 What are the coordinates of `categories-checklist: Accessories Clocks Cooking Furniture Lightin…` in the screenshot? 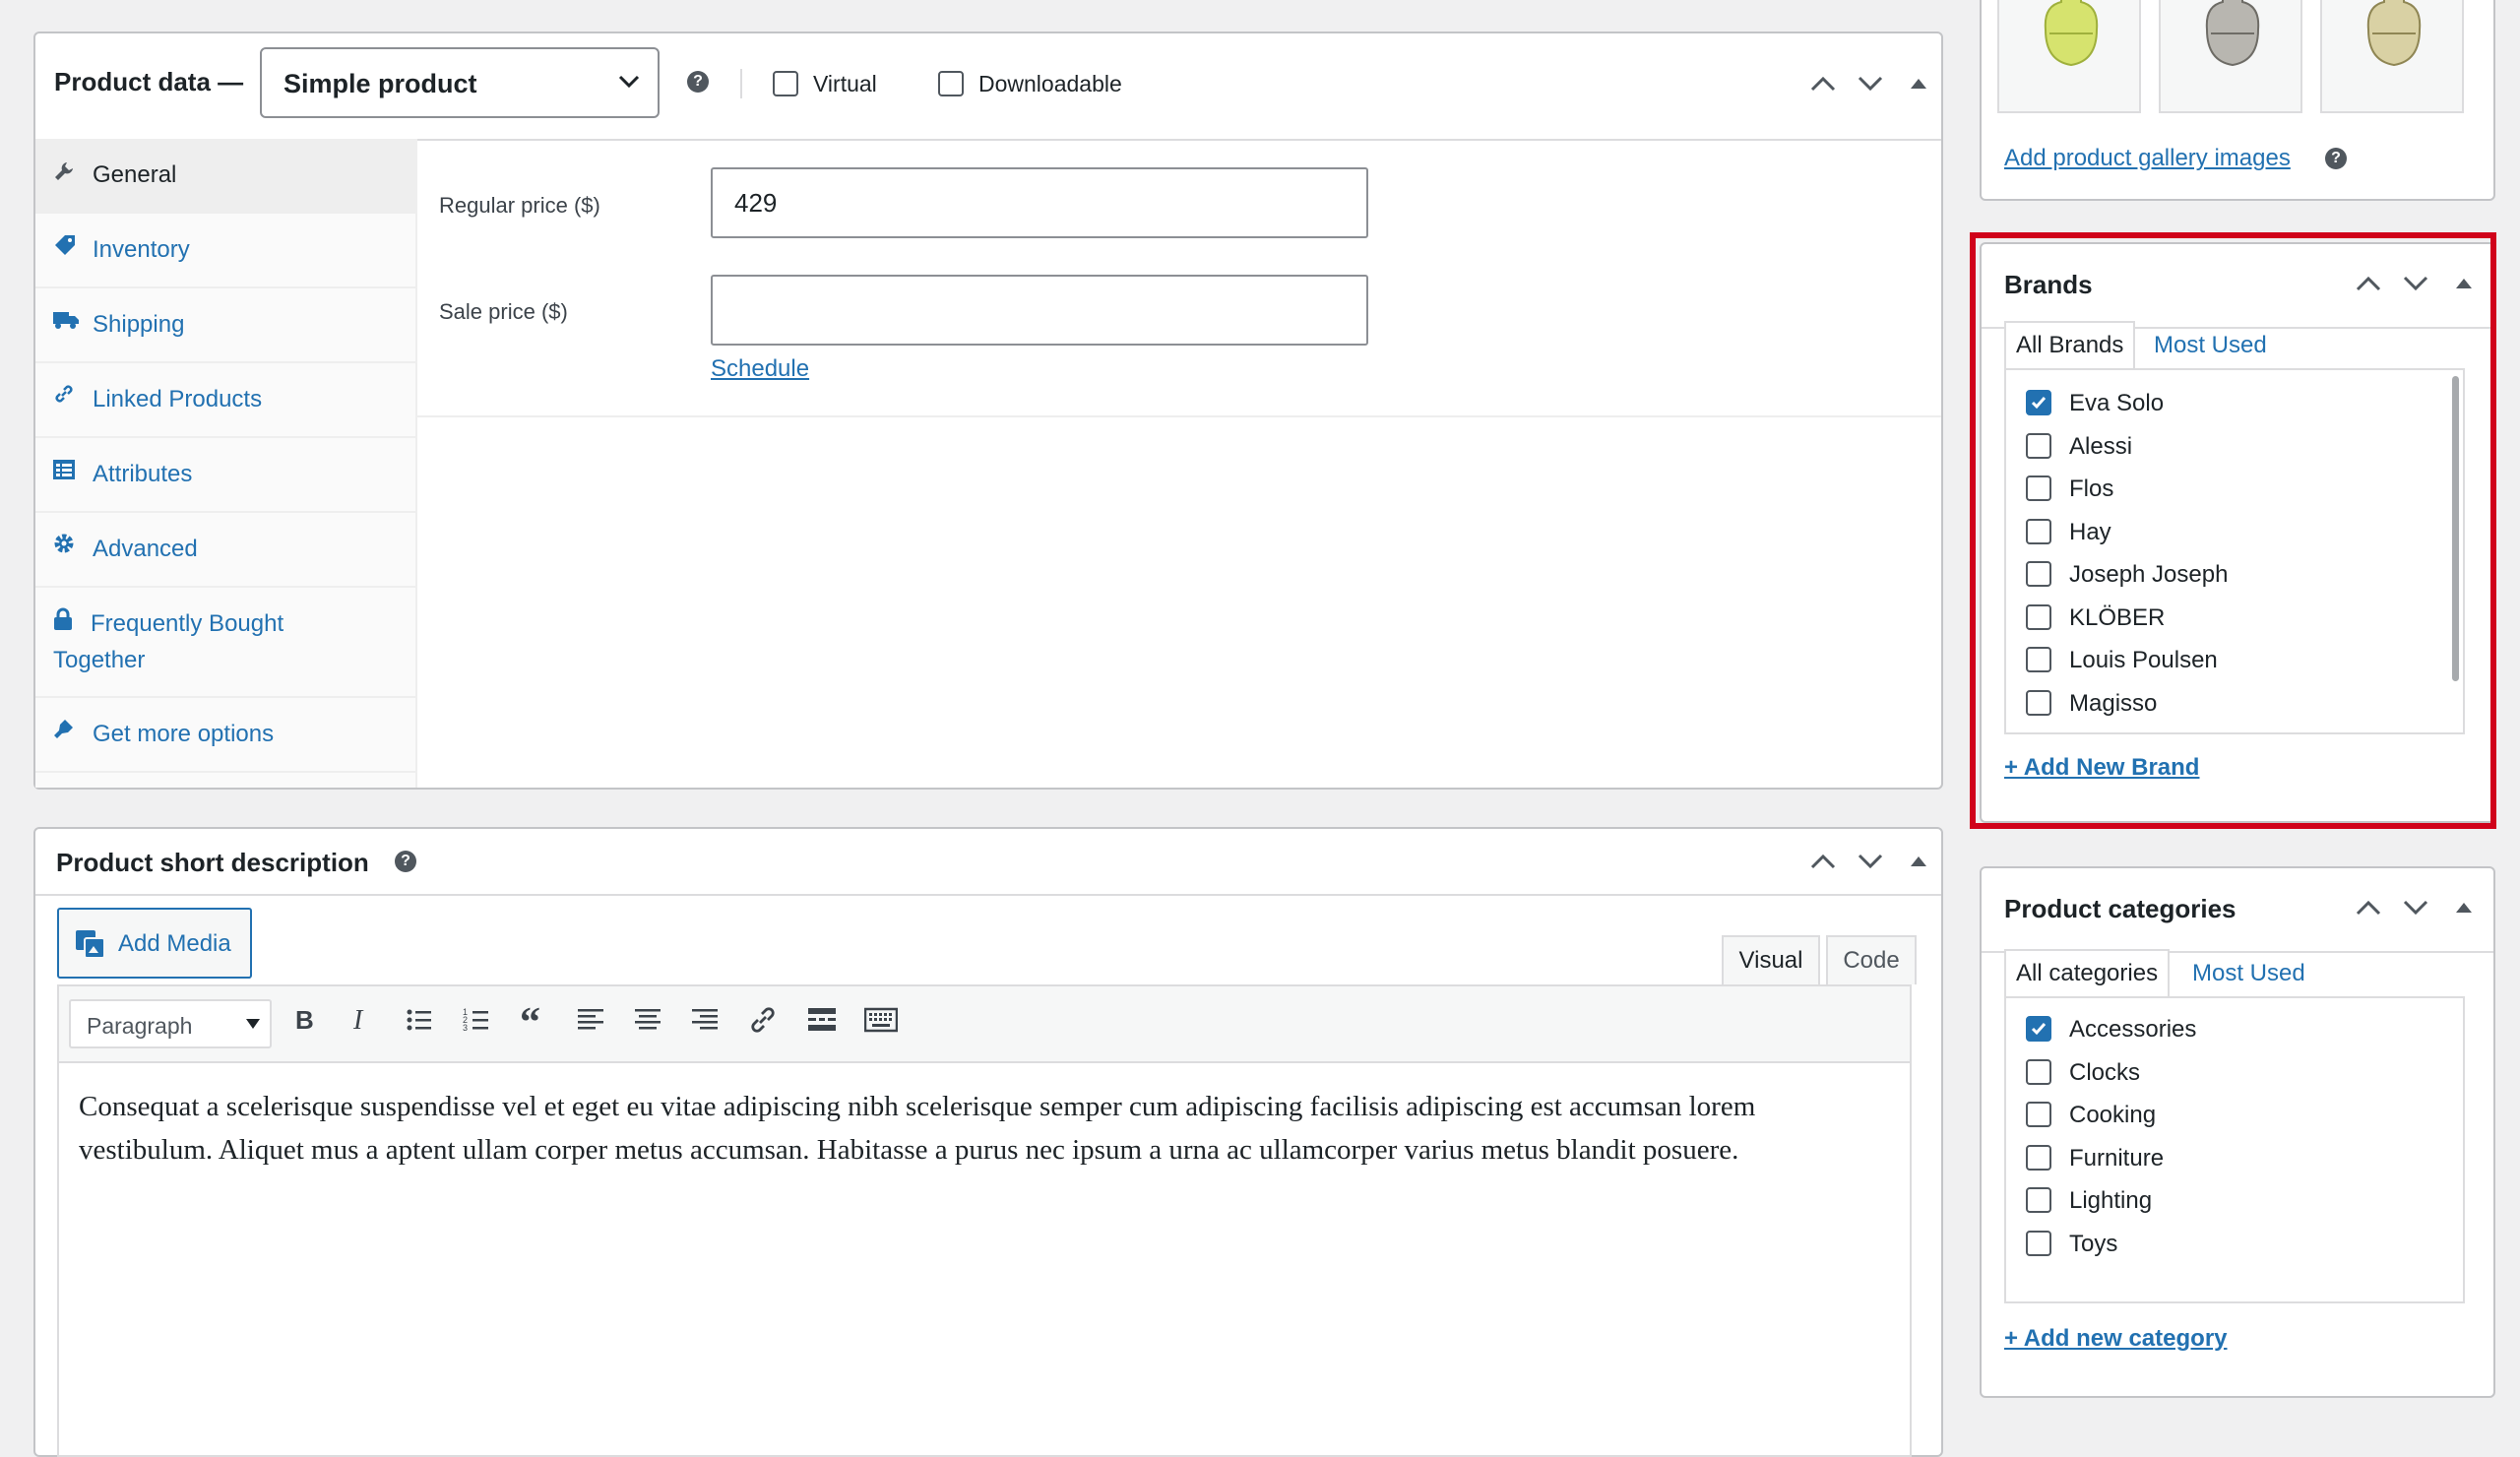 It's located at (2234, 1149).